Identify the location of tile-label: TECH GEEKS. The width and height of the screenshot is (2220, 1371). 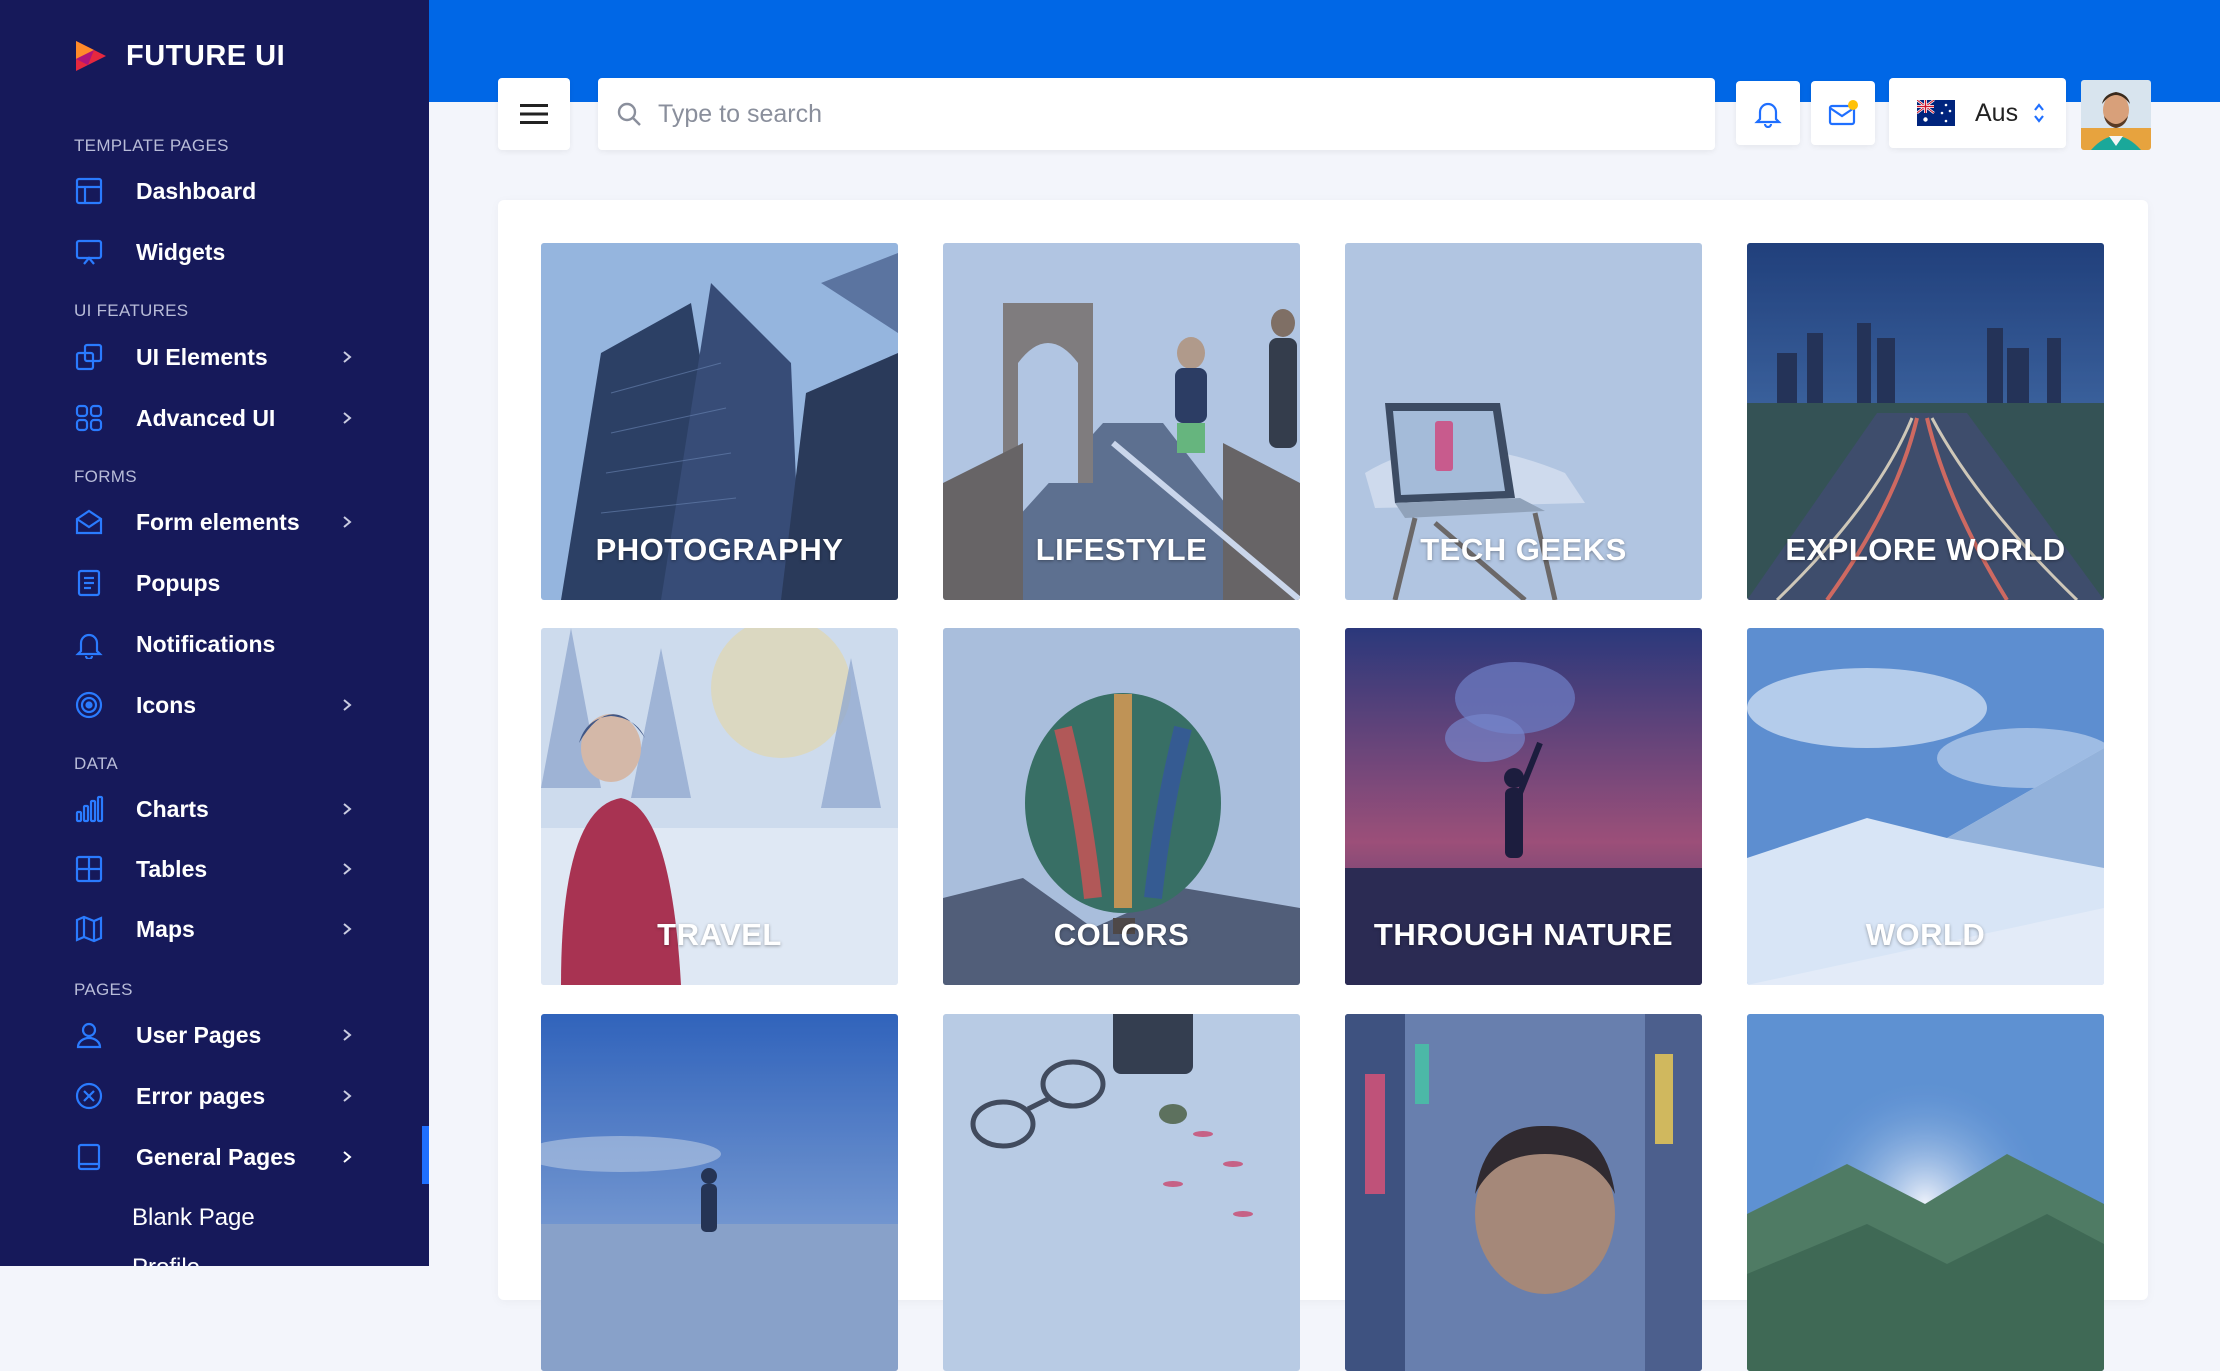
(1523, 549).